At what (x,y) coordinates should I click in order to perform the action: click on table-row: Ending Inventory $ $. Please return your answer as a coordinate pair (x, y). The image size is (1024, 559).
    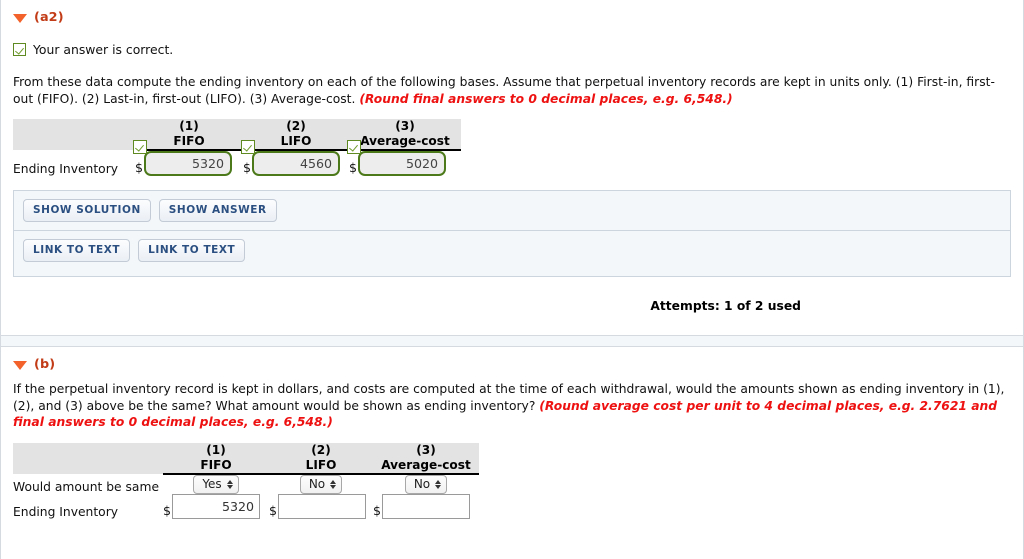
    Looking at the image, I should click on (237, 158).